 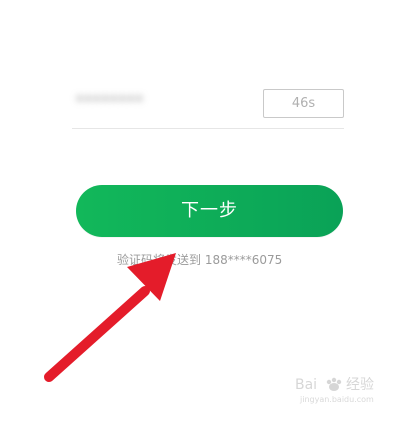 What do you see at coordinates (338, 394) in the screenshot?
I see `baidu-jingyan-watermark: Bai 经验 jingyan.baidu.com` at bounding box center [338, 394].